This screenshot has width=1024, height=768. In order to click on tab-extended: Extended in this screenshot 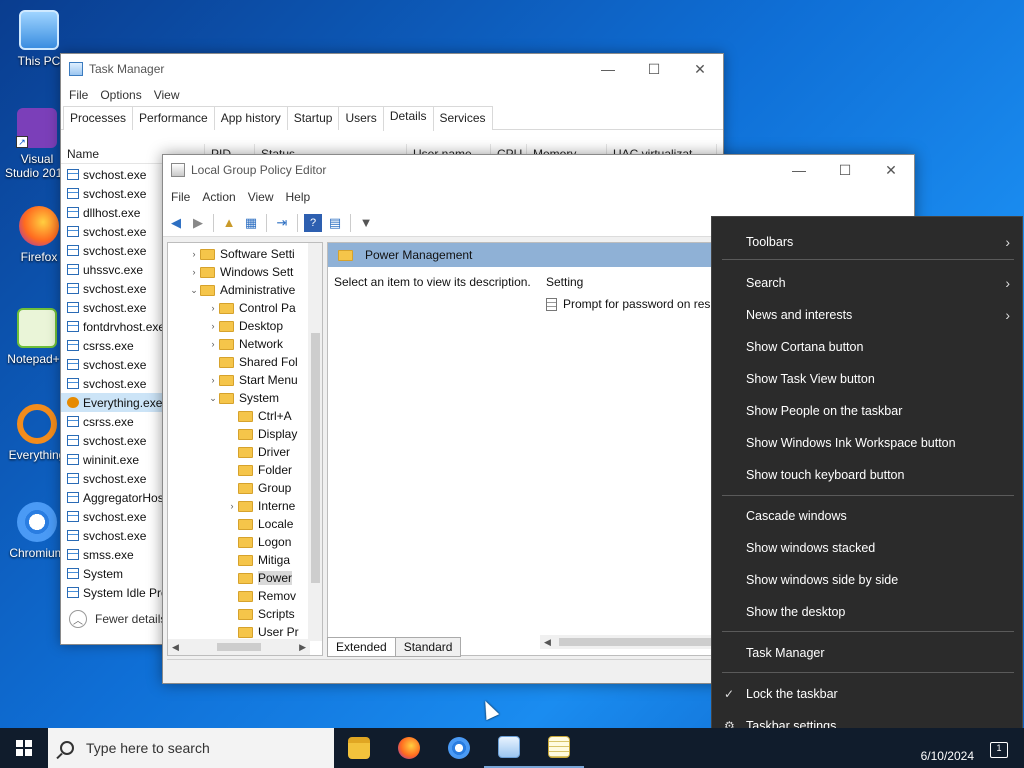, I will do `click(361, 647)`.